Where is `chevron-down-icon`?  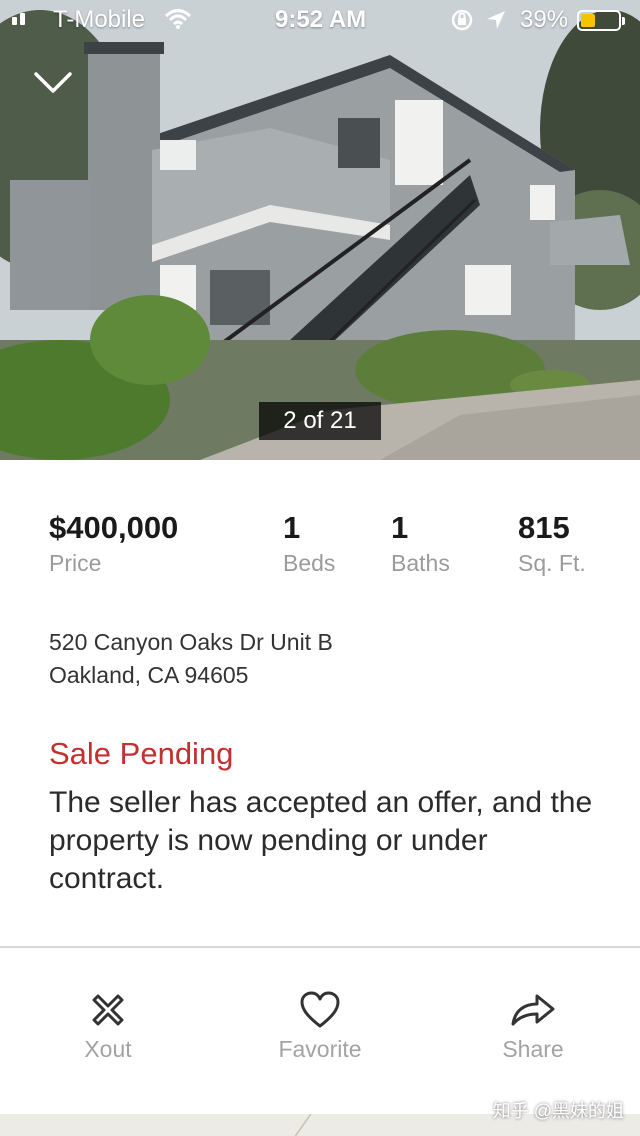 chevron-down-icon is located at coordinates (53, 83).